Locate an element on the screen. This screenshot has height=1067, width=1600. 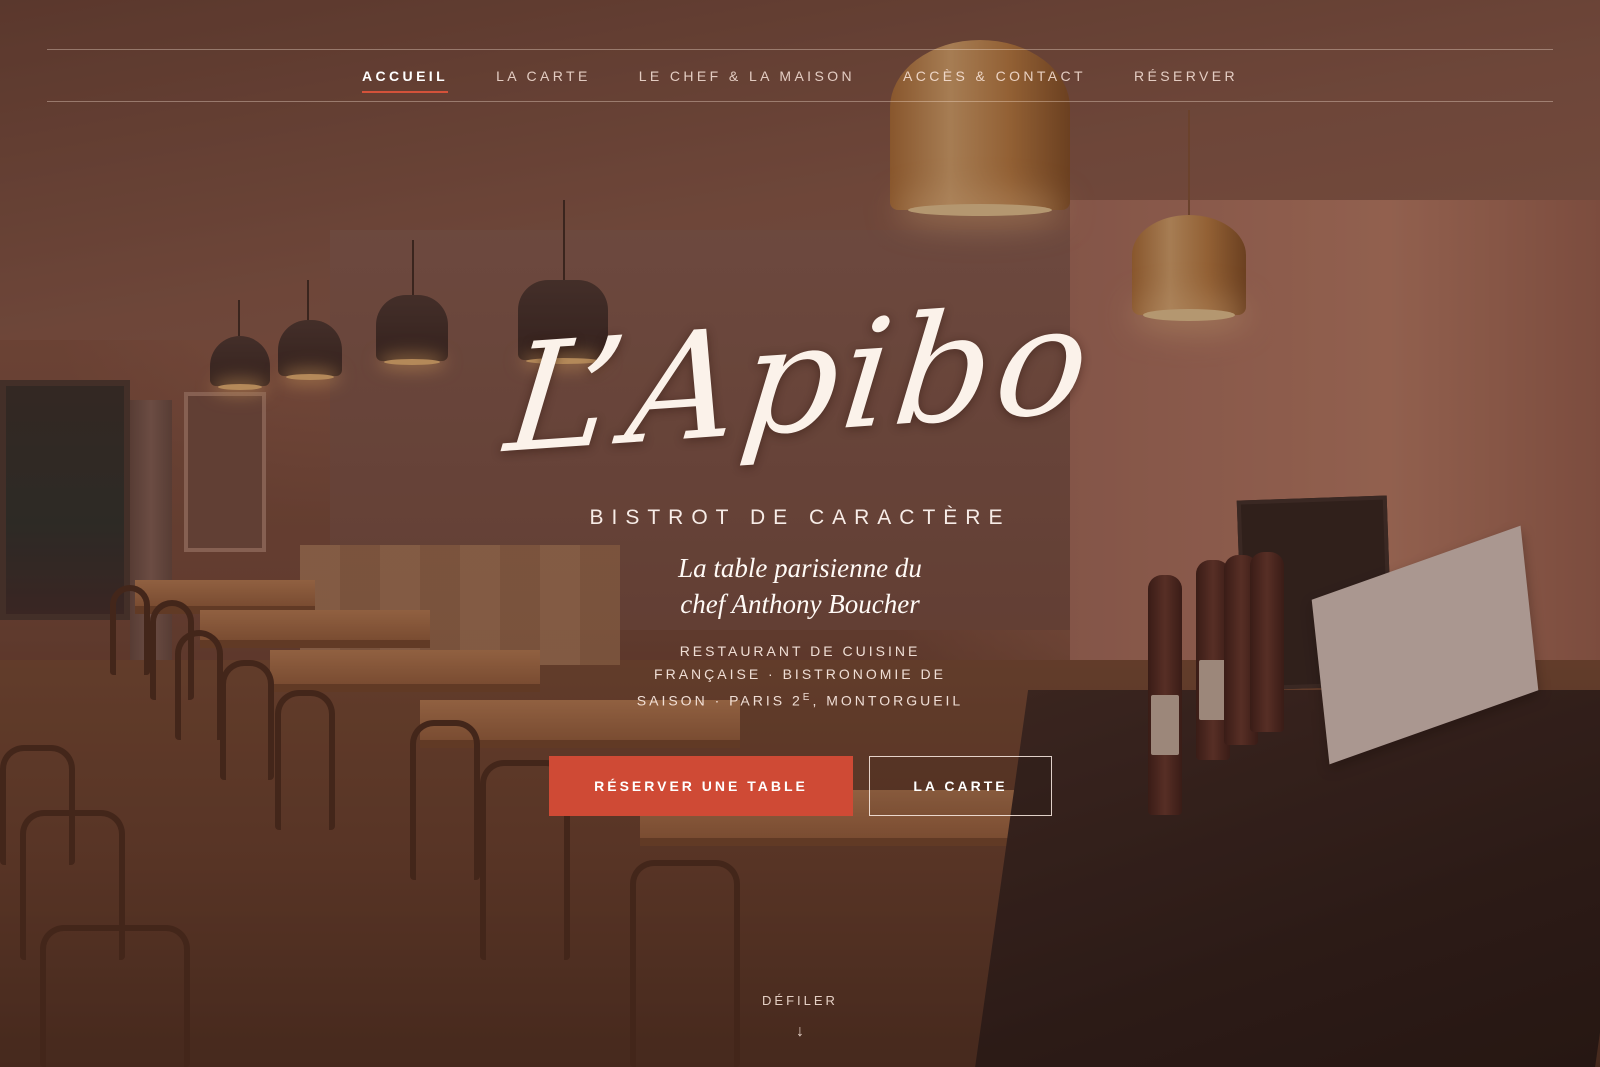
restaurant-logo: L’Apibo is located at coordinates (800, 381).